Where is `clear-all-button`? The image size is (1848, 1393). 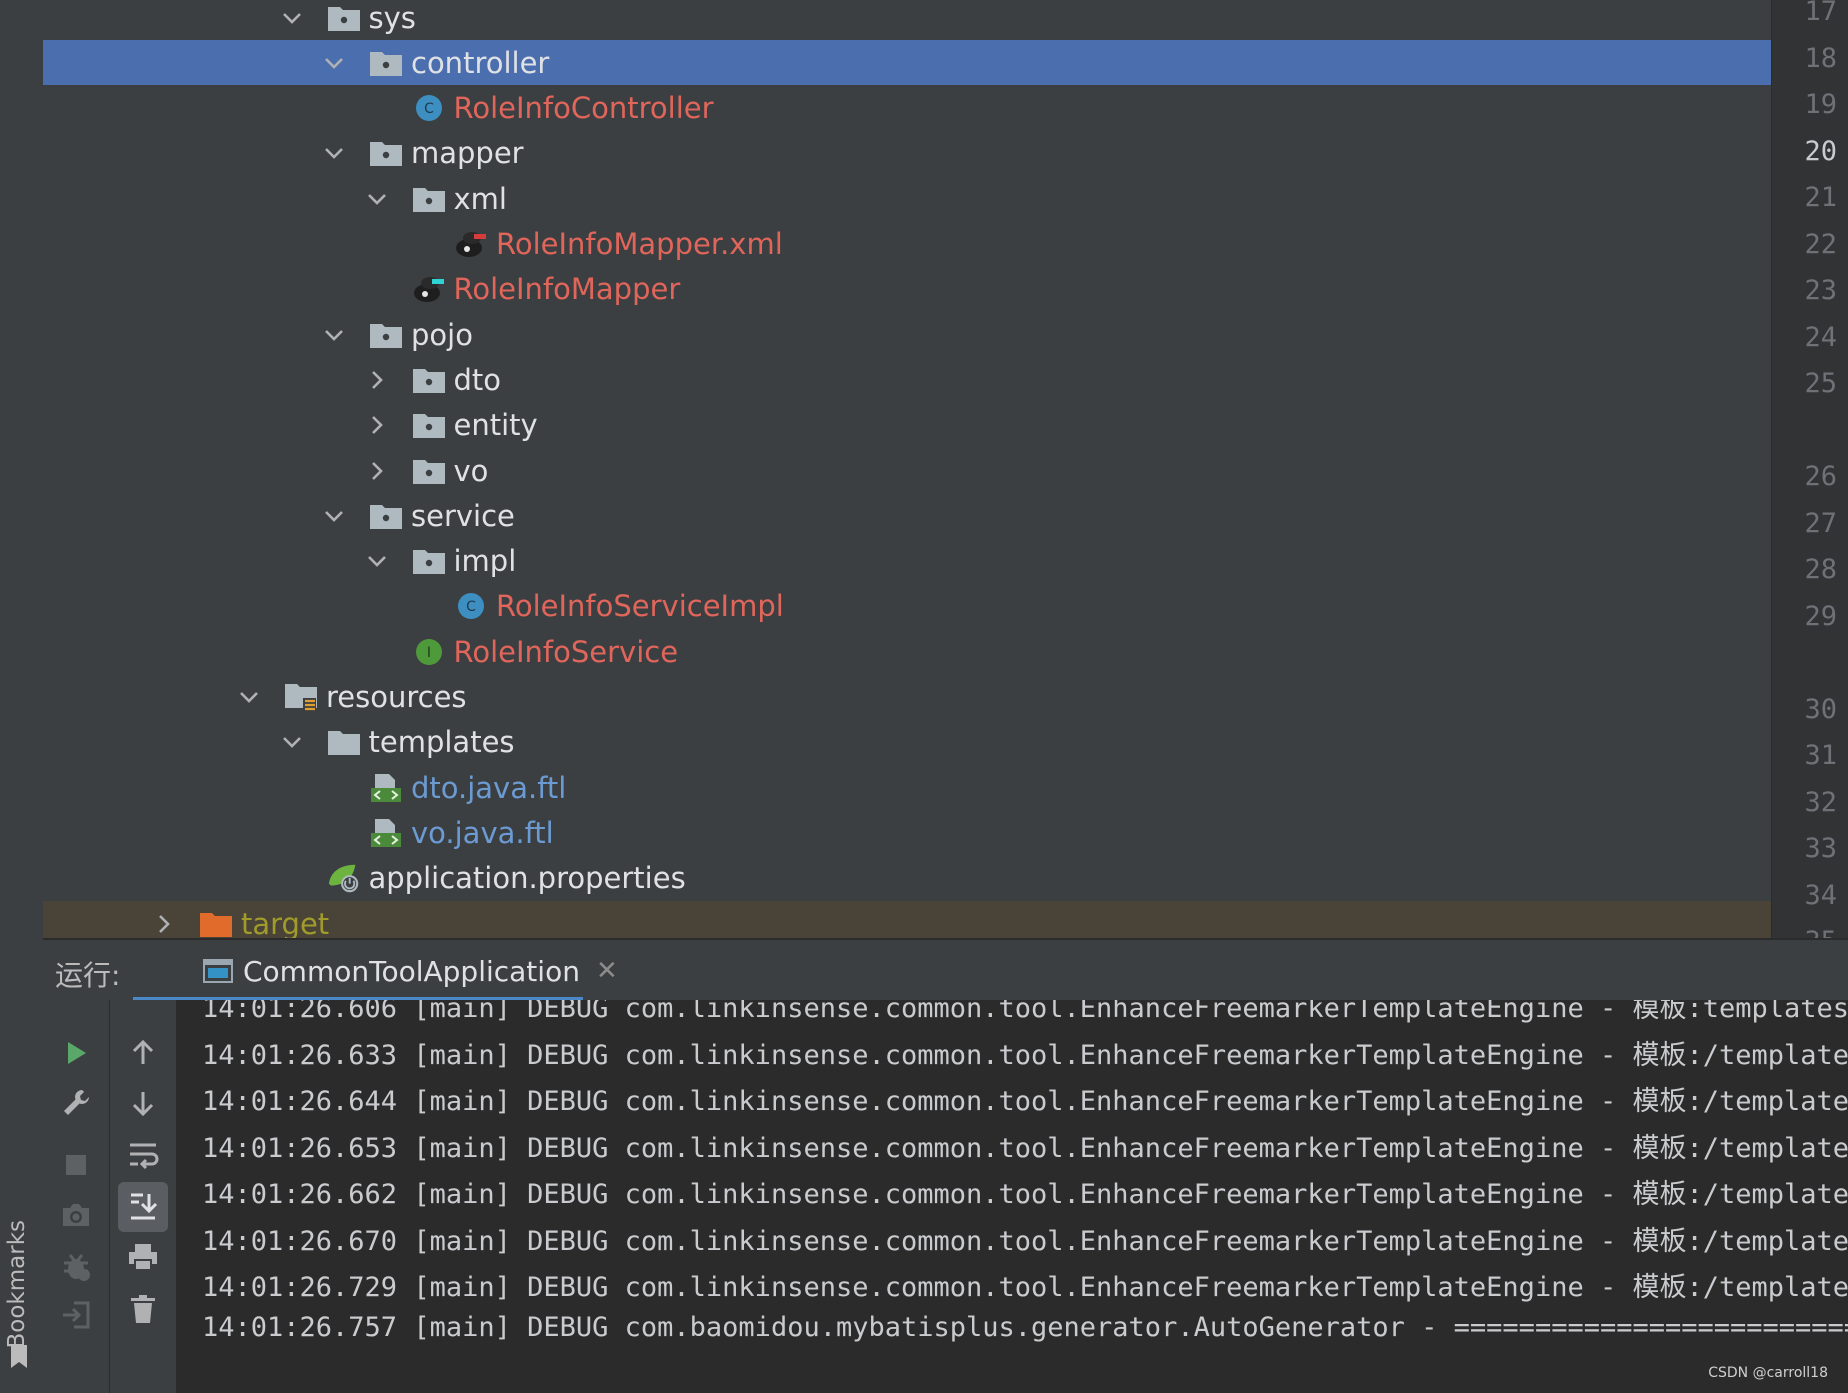 clear-all-button is located at coordinates (143, 1309).